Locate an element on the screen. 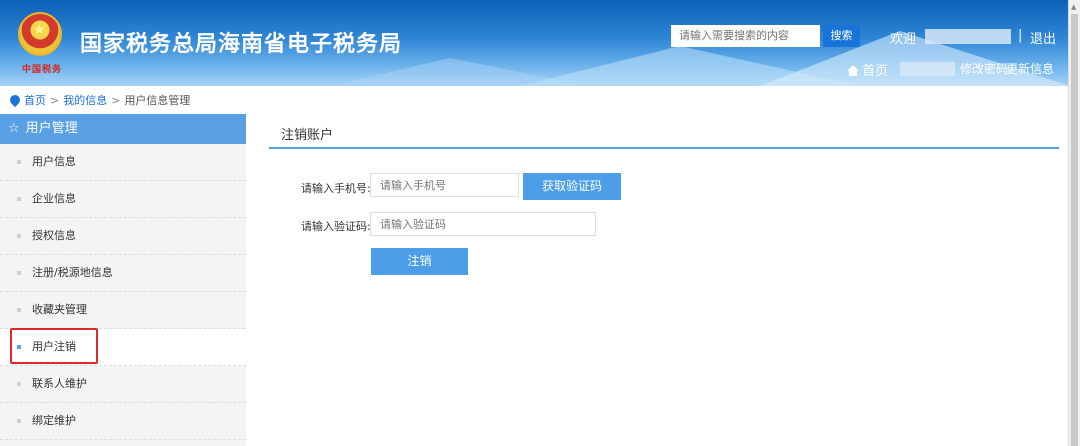 This screenshot has width=1080, height=446. star-outline-icon: ☆ is located at coordinates (14, 128).